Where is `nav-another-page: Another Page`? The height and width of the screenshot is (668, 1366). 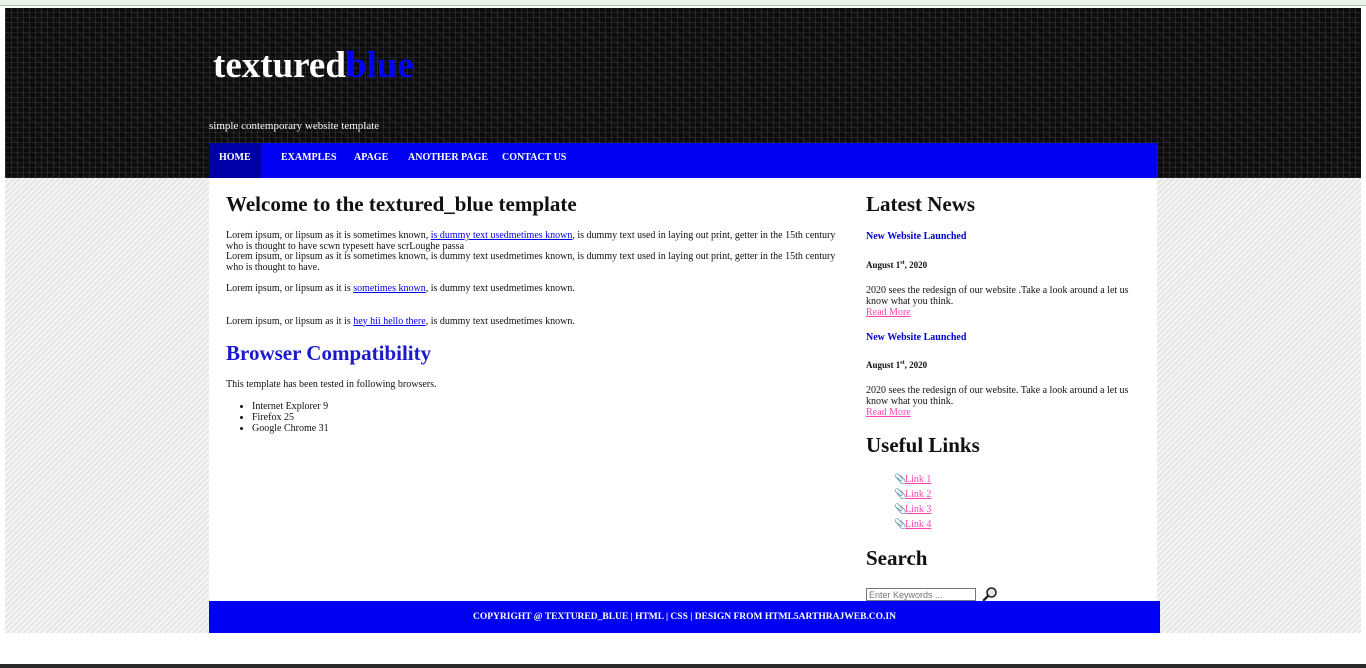
nav-another-page: Another Page is located at coordinates (448, 160).